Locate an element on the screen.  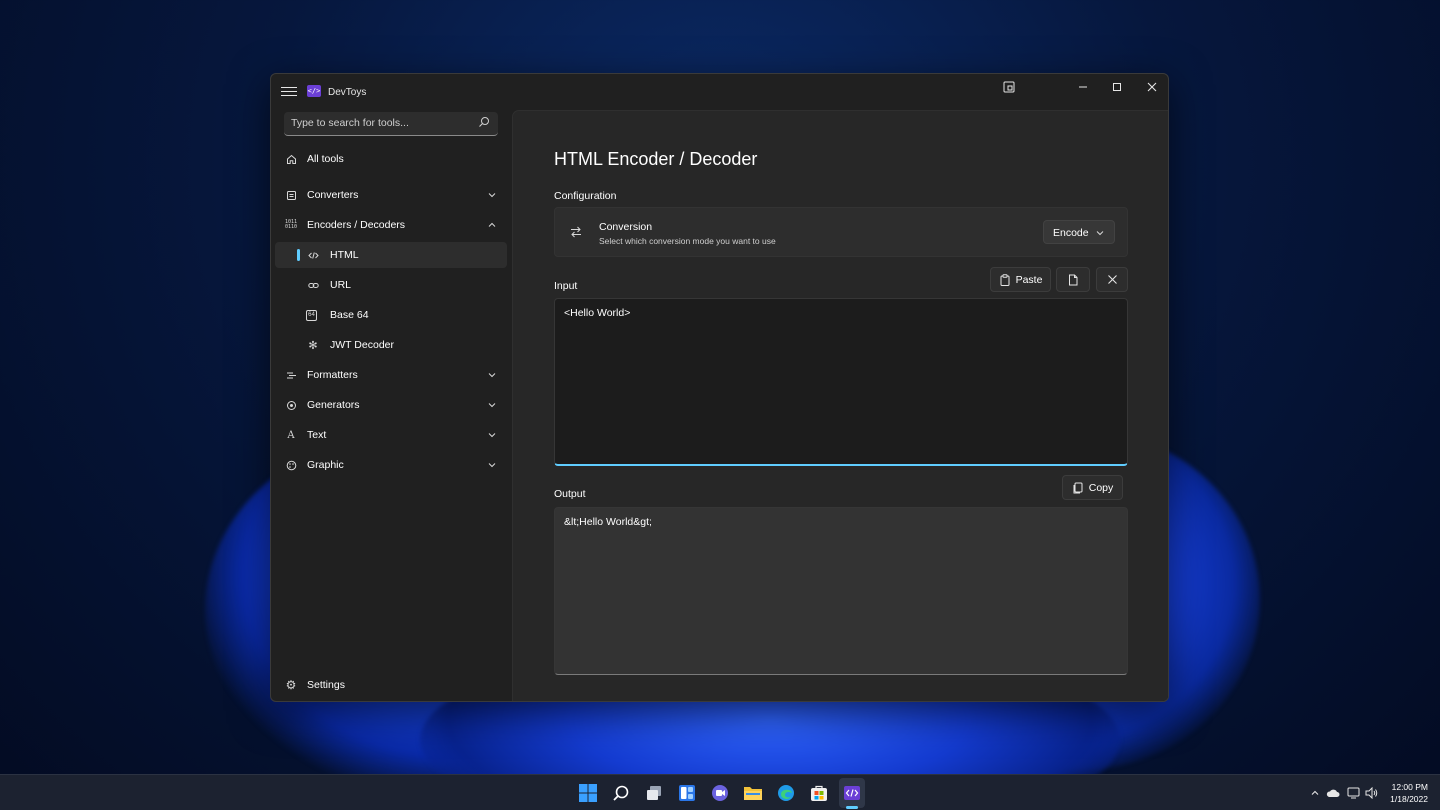
code-icon is located at coordinates (313, 255).